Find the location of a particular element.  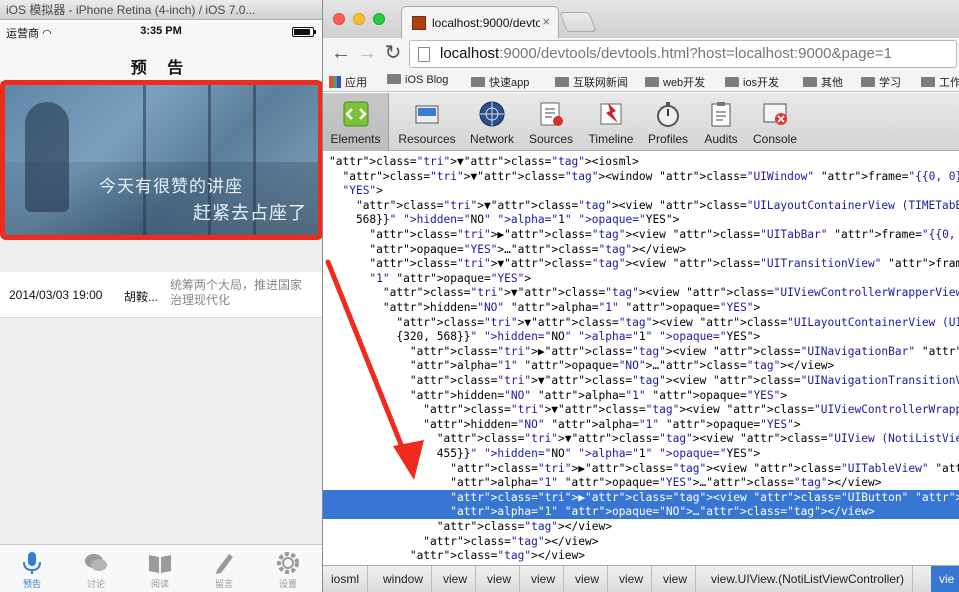

tab-sources: Sources is located at coordinates (551, 122).